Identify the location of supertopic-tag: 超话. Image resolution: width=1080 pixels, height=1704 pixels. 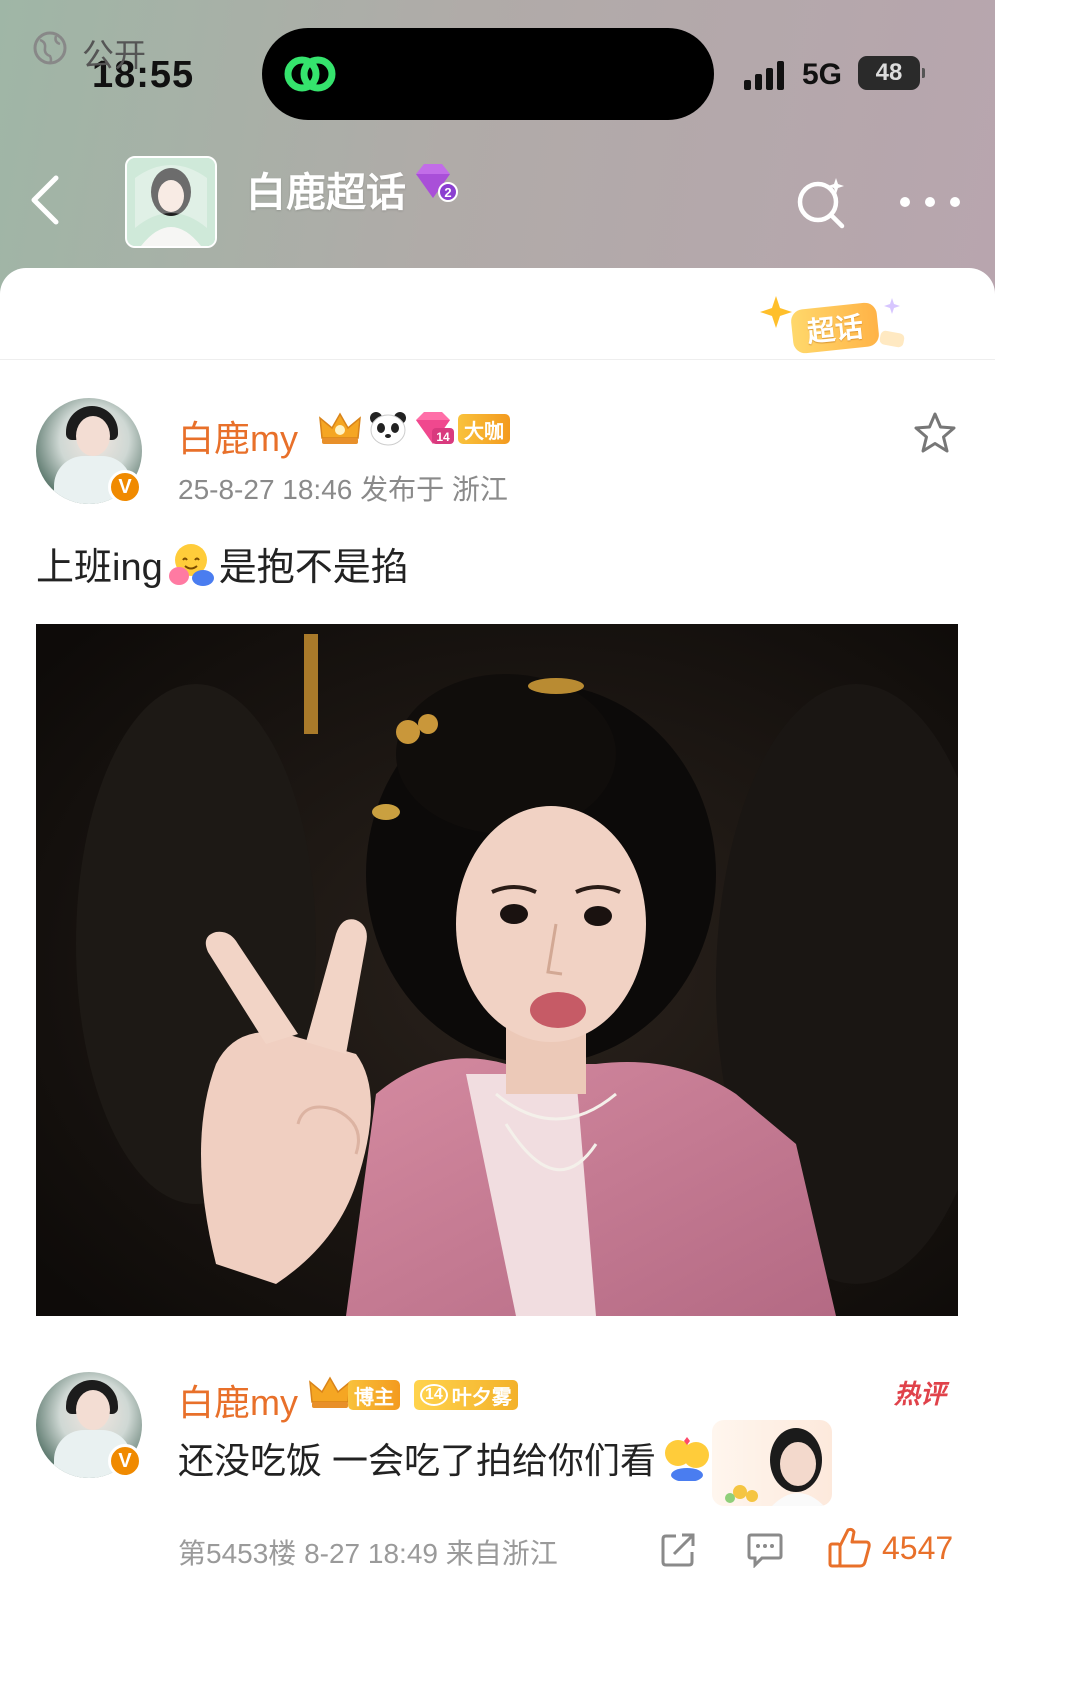
(835, 328).